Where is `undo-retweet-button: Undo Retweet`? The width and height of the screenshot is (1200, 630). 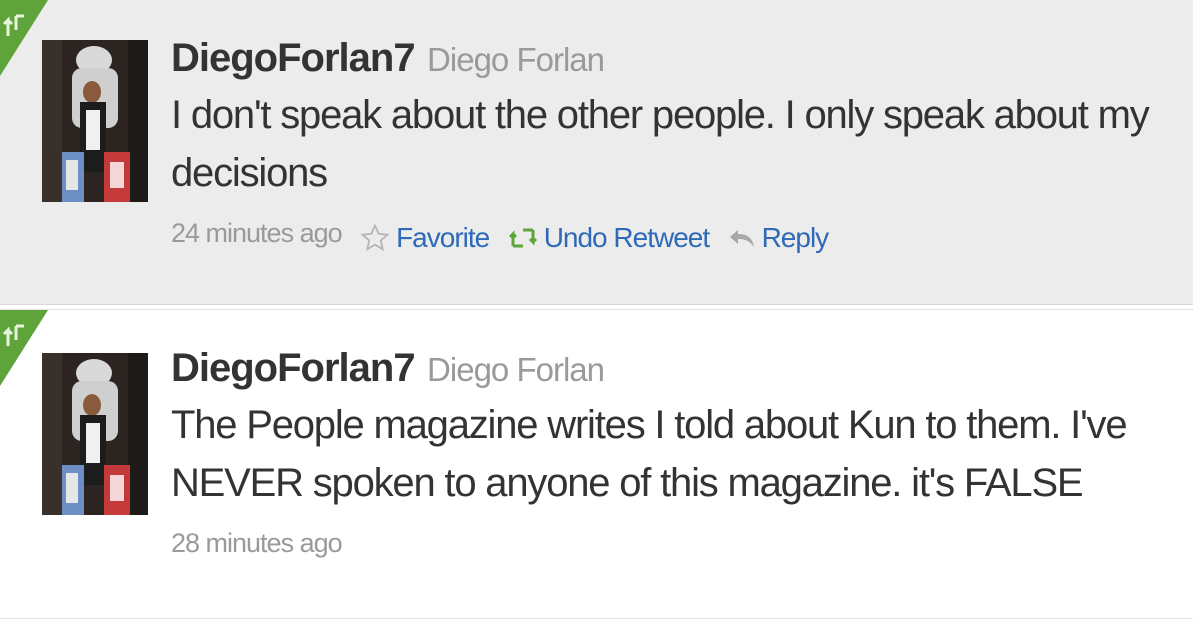 undo-retweet-button: Undo Retweet is located at coordinates (609, 238).